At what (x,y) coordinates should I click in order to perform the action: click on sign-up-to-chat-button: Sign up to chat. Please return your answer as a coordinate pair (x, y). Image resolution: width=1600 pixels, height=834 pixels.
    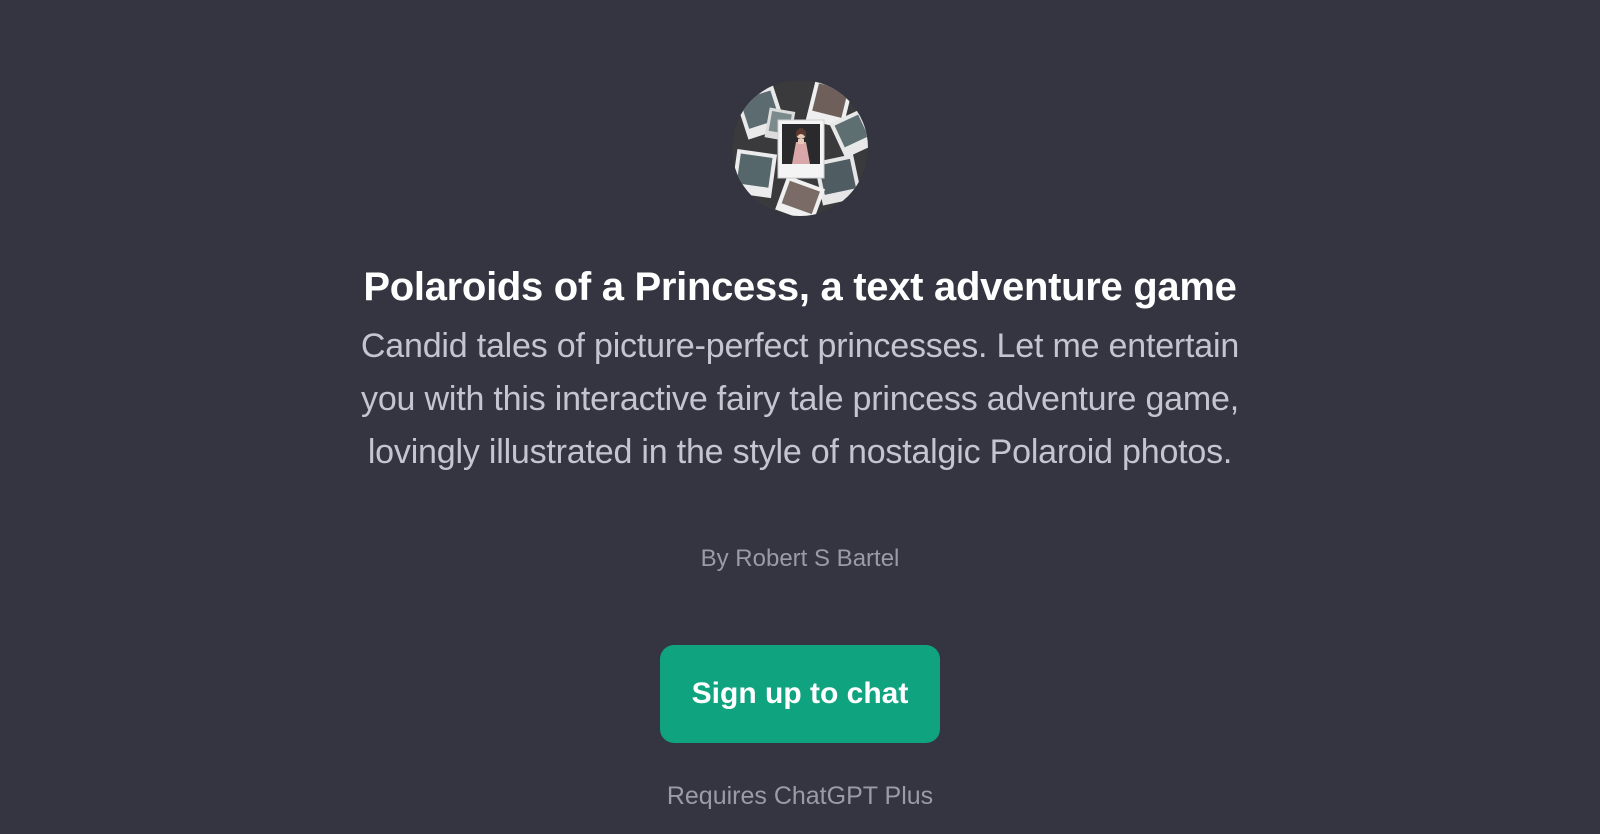
    Looking at the image, I should click on (800, 694).